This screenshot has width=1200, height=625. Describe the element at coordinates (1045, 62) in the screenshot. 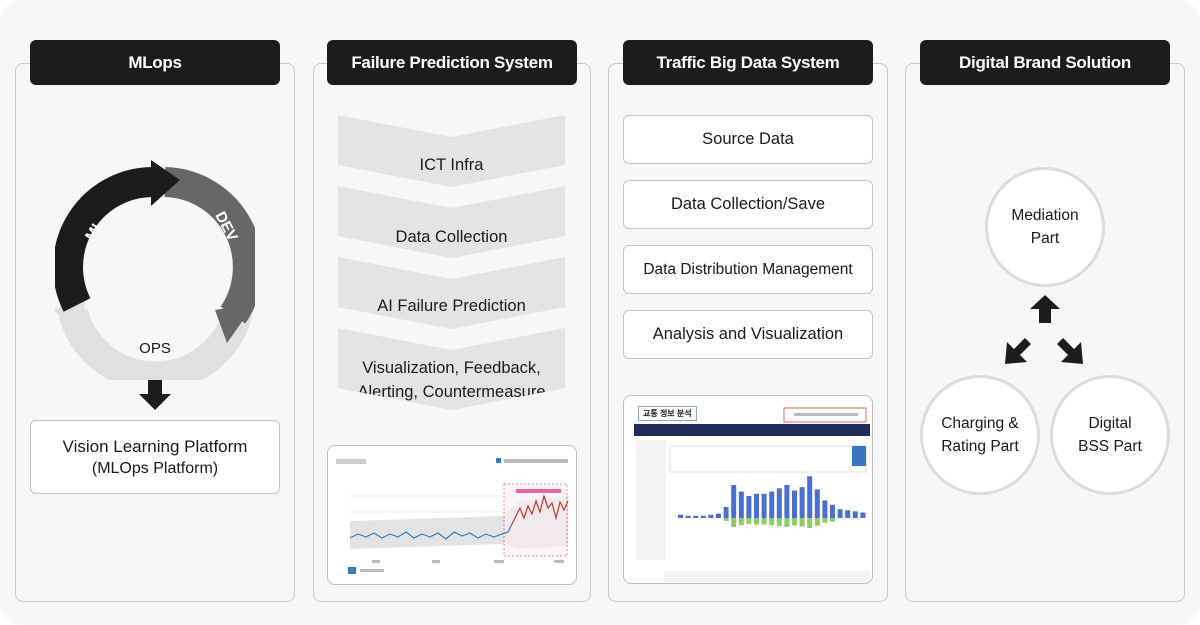

I see `digital-title: Digital Brand Solution` at that location.